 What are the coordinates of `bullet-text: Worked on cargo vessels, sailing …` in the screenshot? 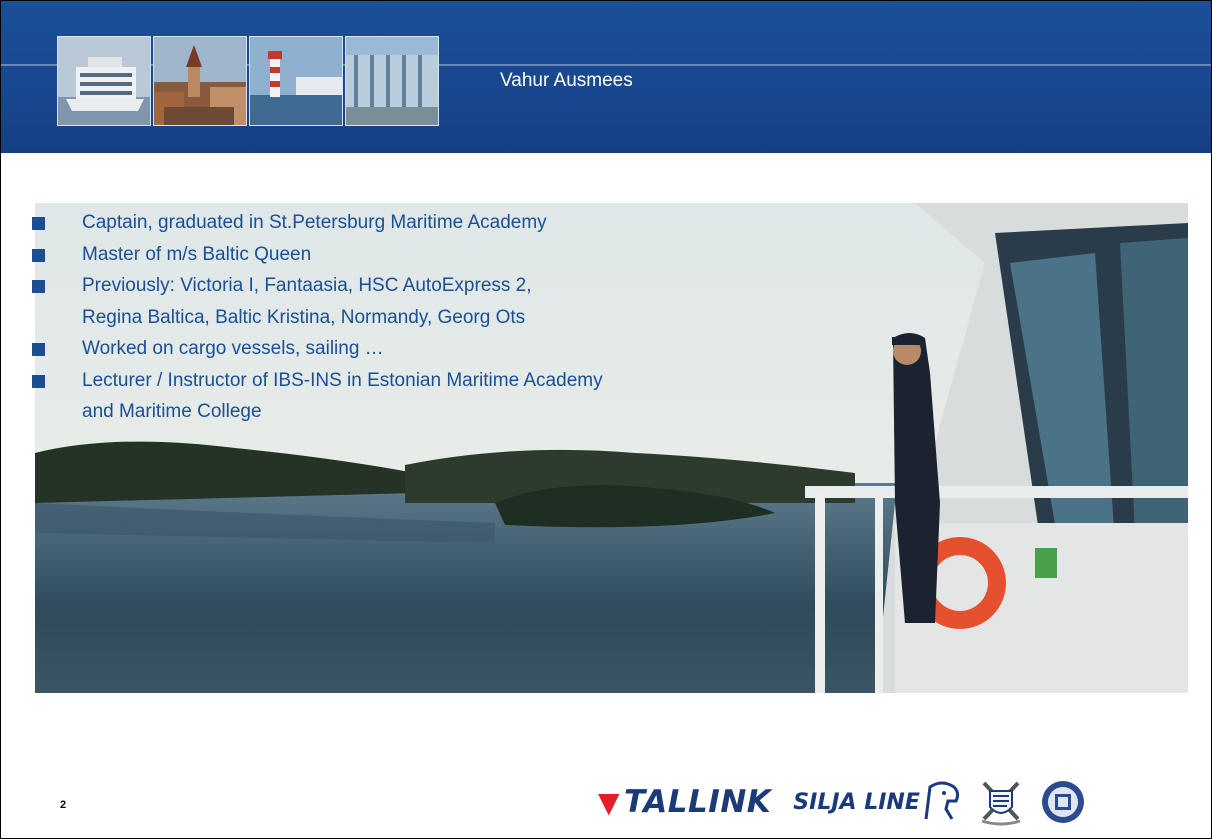 It's located at (233, 348).